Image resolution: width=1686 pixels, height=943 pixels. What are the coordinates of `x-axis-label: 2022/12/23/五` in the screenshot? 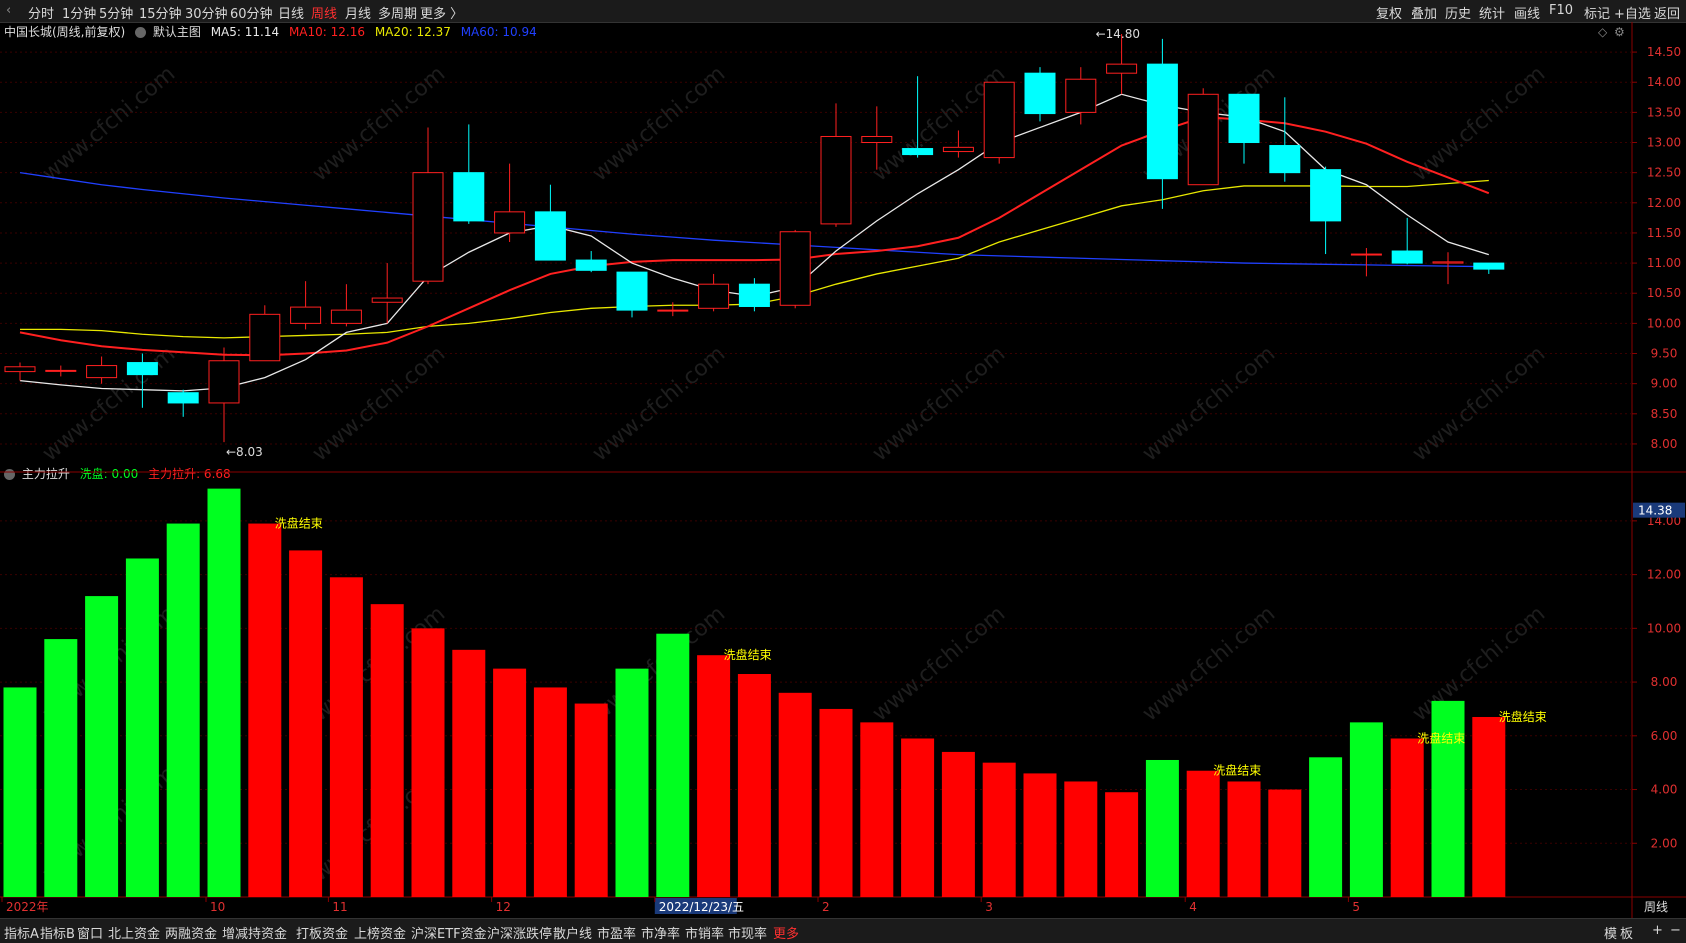 It's located at (701, 907).